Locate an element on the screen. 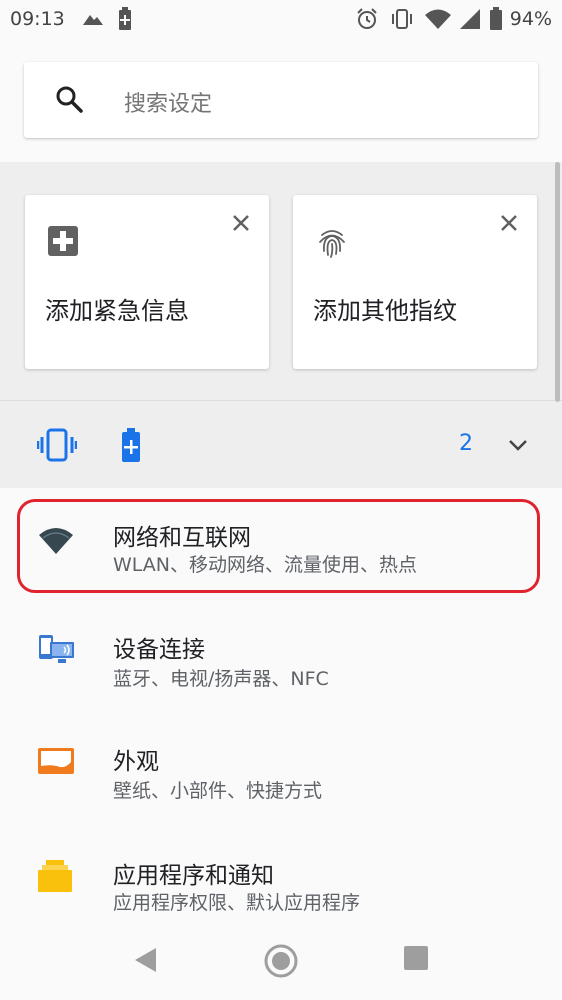 This screenshot has height=1000, width=562. search-input: 搜索设定 is located at coordinates (168, 102).